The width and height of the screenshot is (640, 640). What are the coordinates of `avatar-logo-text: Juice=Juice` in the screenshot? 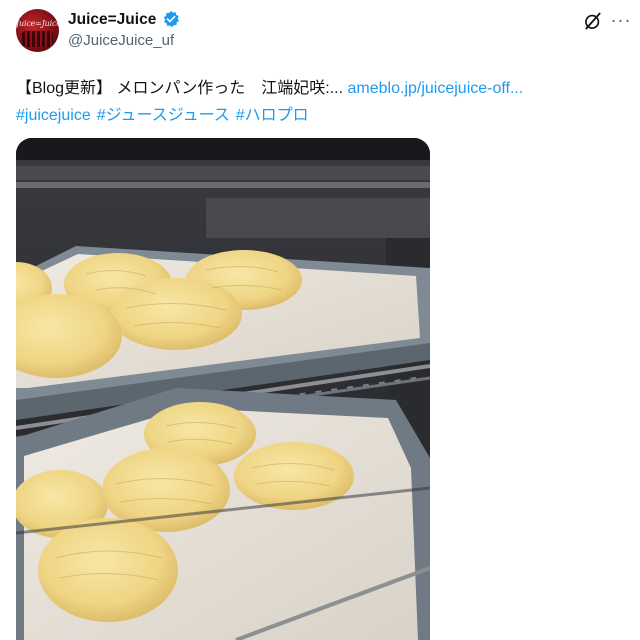 It's located at (37, 23).